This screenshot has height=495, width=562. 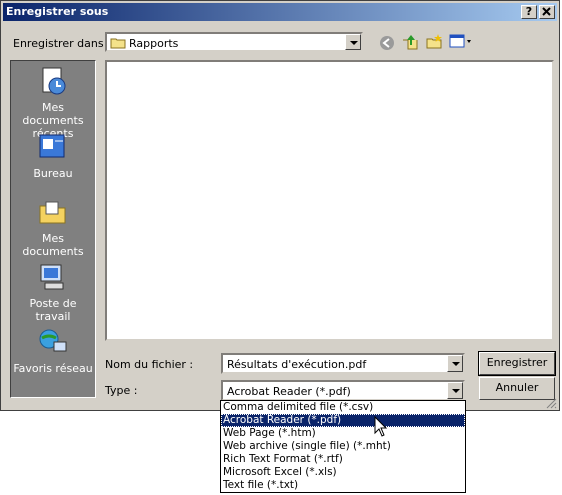 I want to click on save-in-combo: Rapports, so click(x=234, y=42).